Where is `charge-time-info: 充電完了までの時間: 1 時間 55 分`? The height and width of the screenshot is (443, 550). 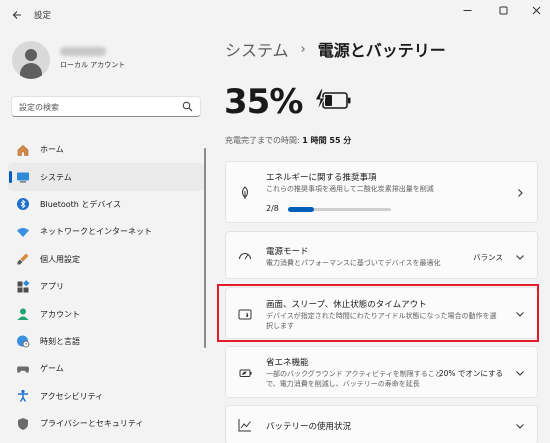 charge-time-info: 充電完了までの時間: 1 時間 55 分 is located at coordinates (288, 140).